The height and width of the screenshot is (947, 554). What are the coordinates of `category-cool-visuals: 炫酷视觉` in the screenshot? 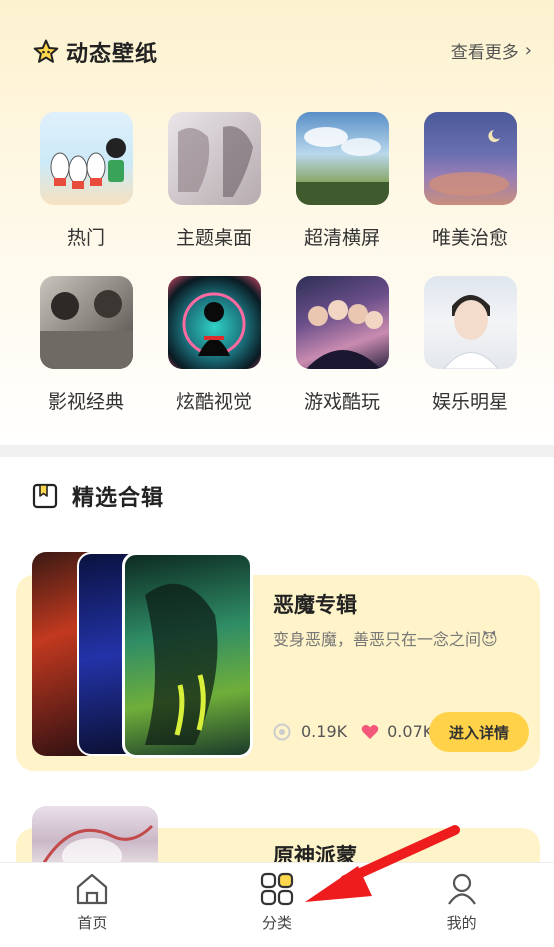 It's located at (214, 345).